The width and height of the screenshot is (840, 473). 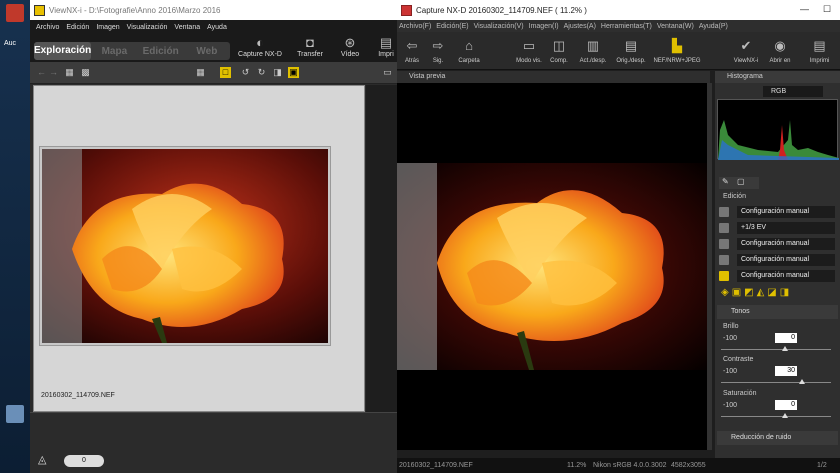 I want to click on gear-icon, so click(x=724, y=212).